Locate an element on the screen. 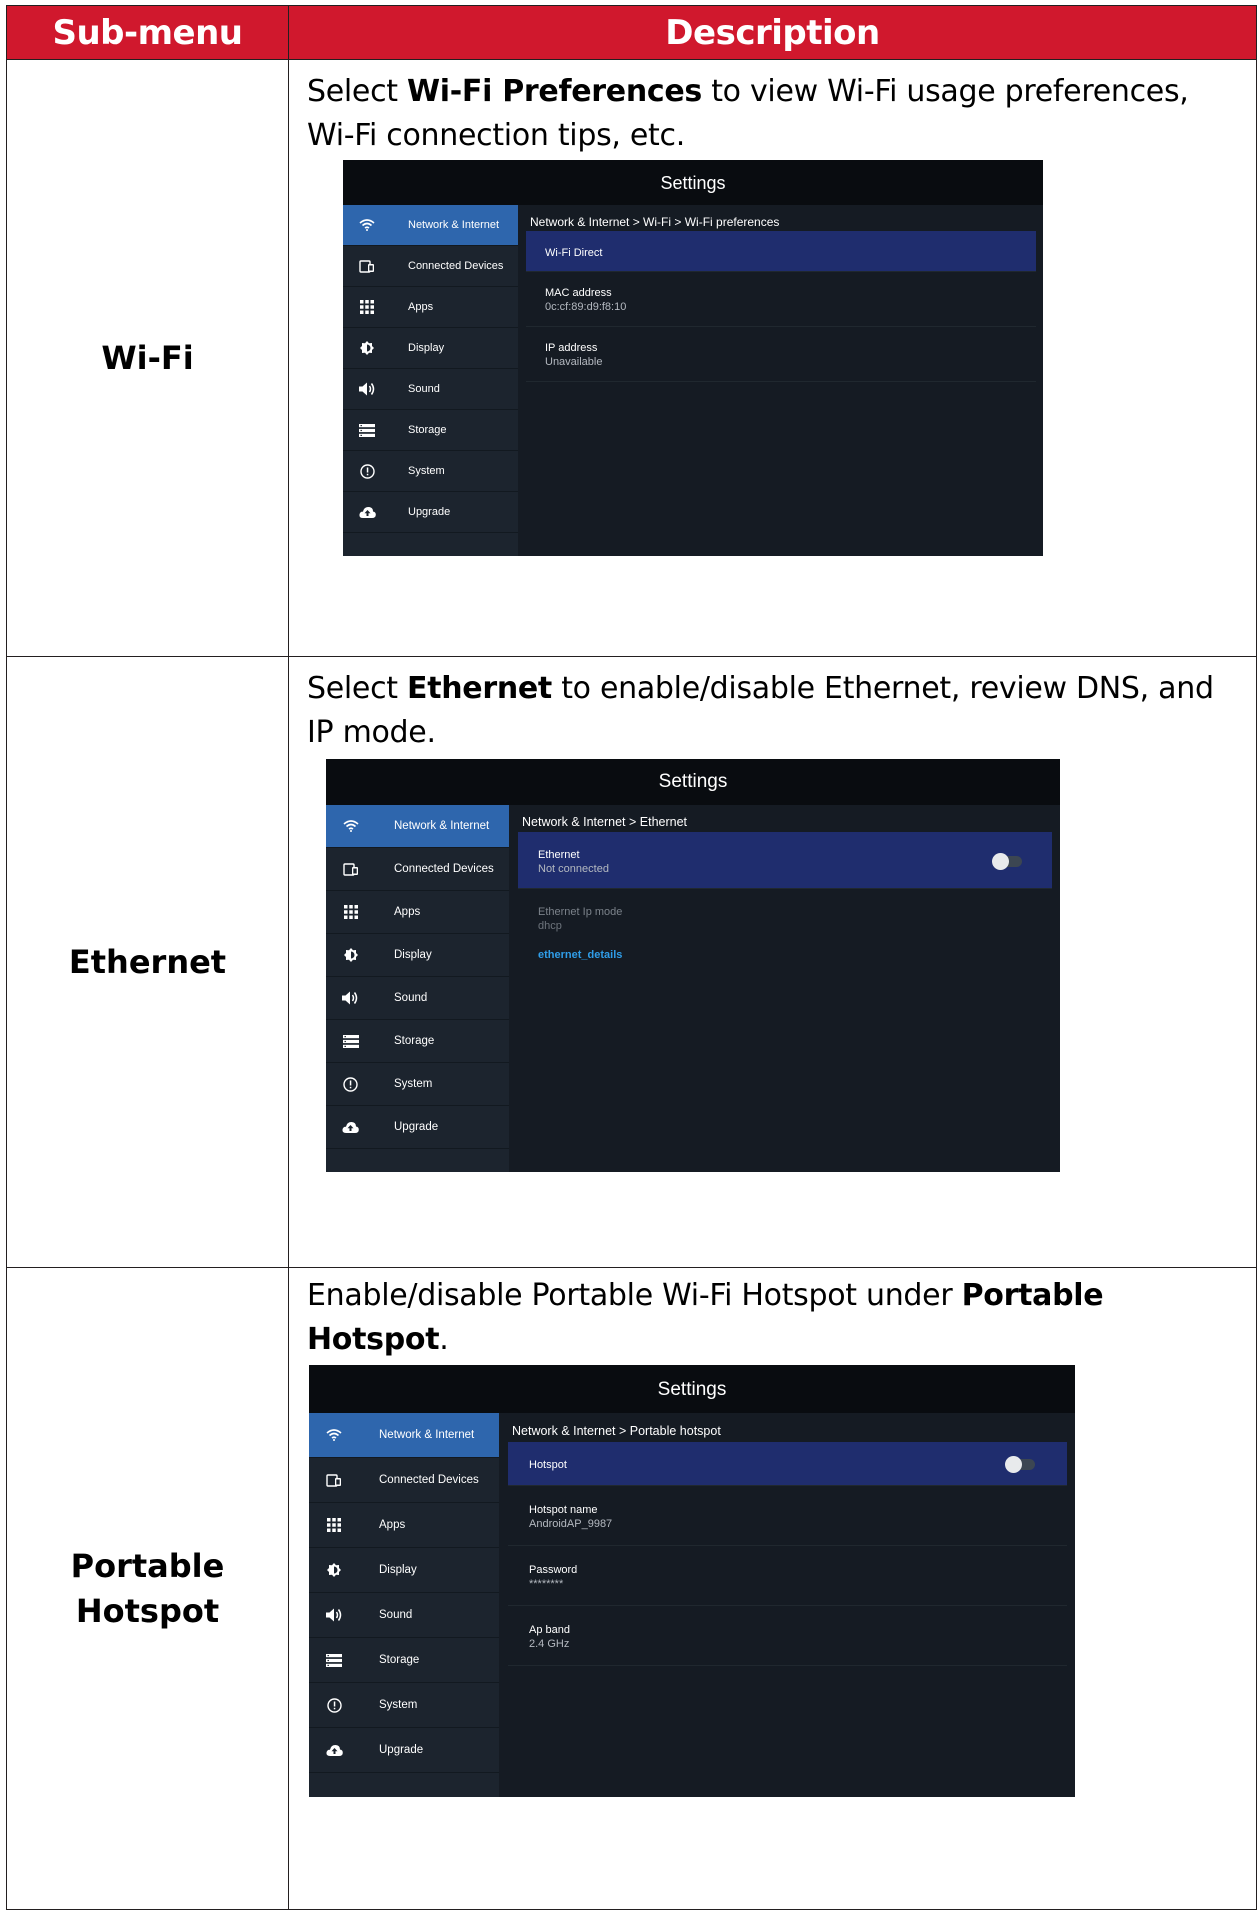  submenu-cell: Wi-Fi is located at coordinates (147, 358).